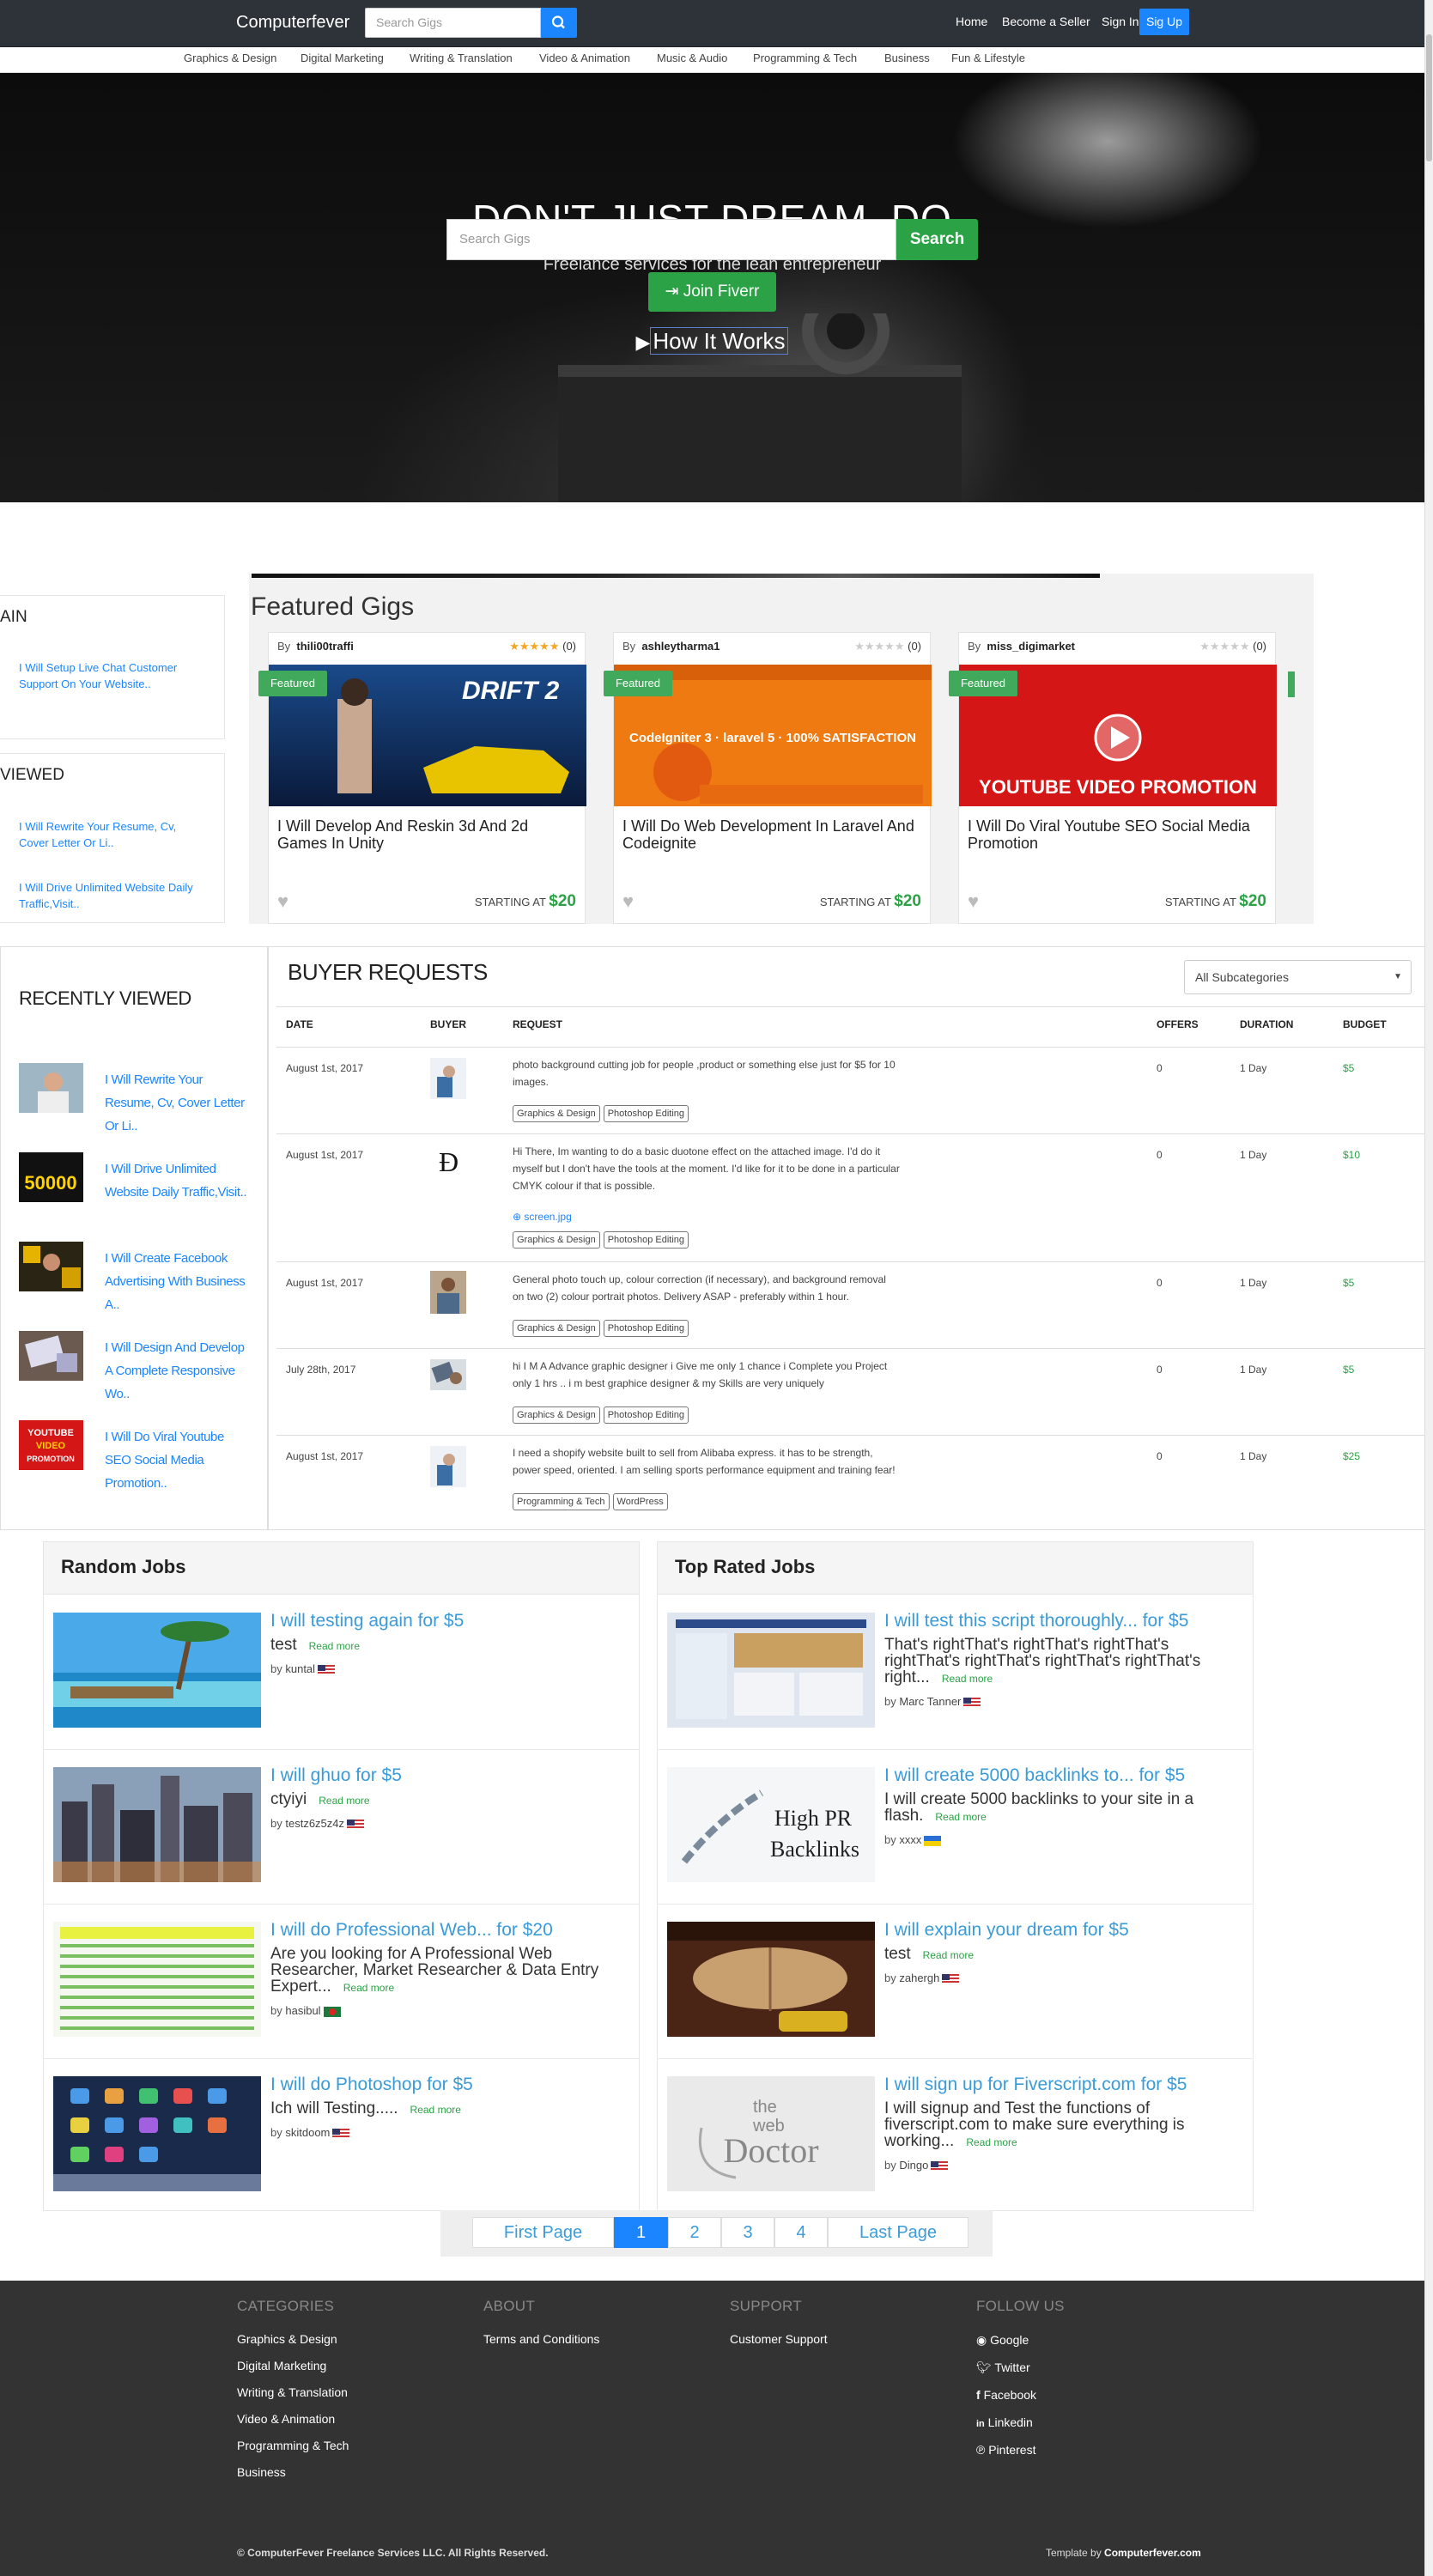  I want to click on footer-facebook-link: f Facebook, so click(1006, 2395).